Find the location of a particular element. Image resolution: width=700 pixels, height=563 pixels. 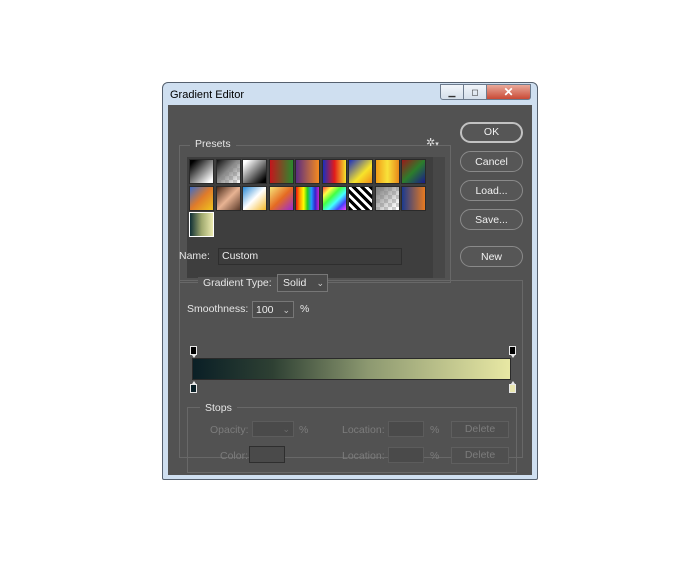

opacity-location-percent: % is located at coordinates (435, 430).